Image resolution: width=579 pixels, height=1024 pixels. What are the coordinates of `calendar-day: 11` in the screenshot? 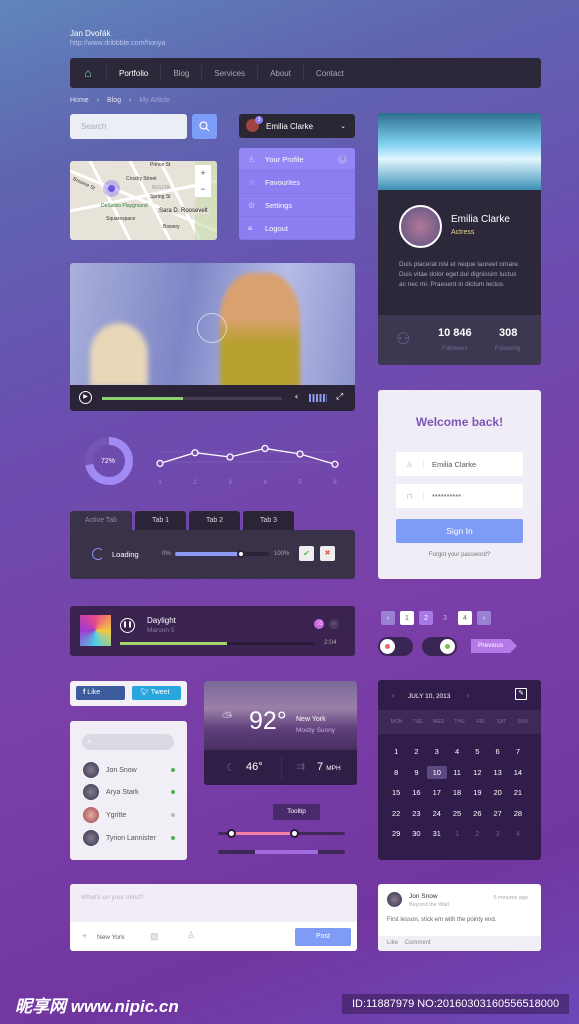 It's located at (457, 772).